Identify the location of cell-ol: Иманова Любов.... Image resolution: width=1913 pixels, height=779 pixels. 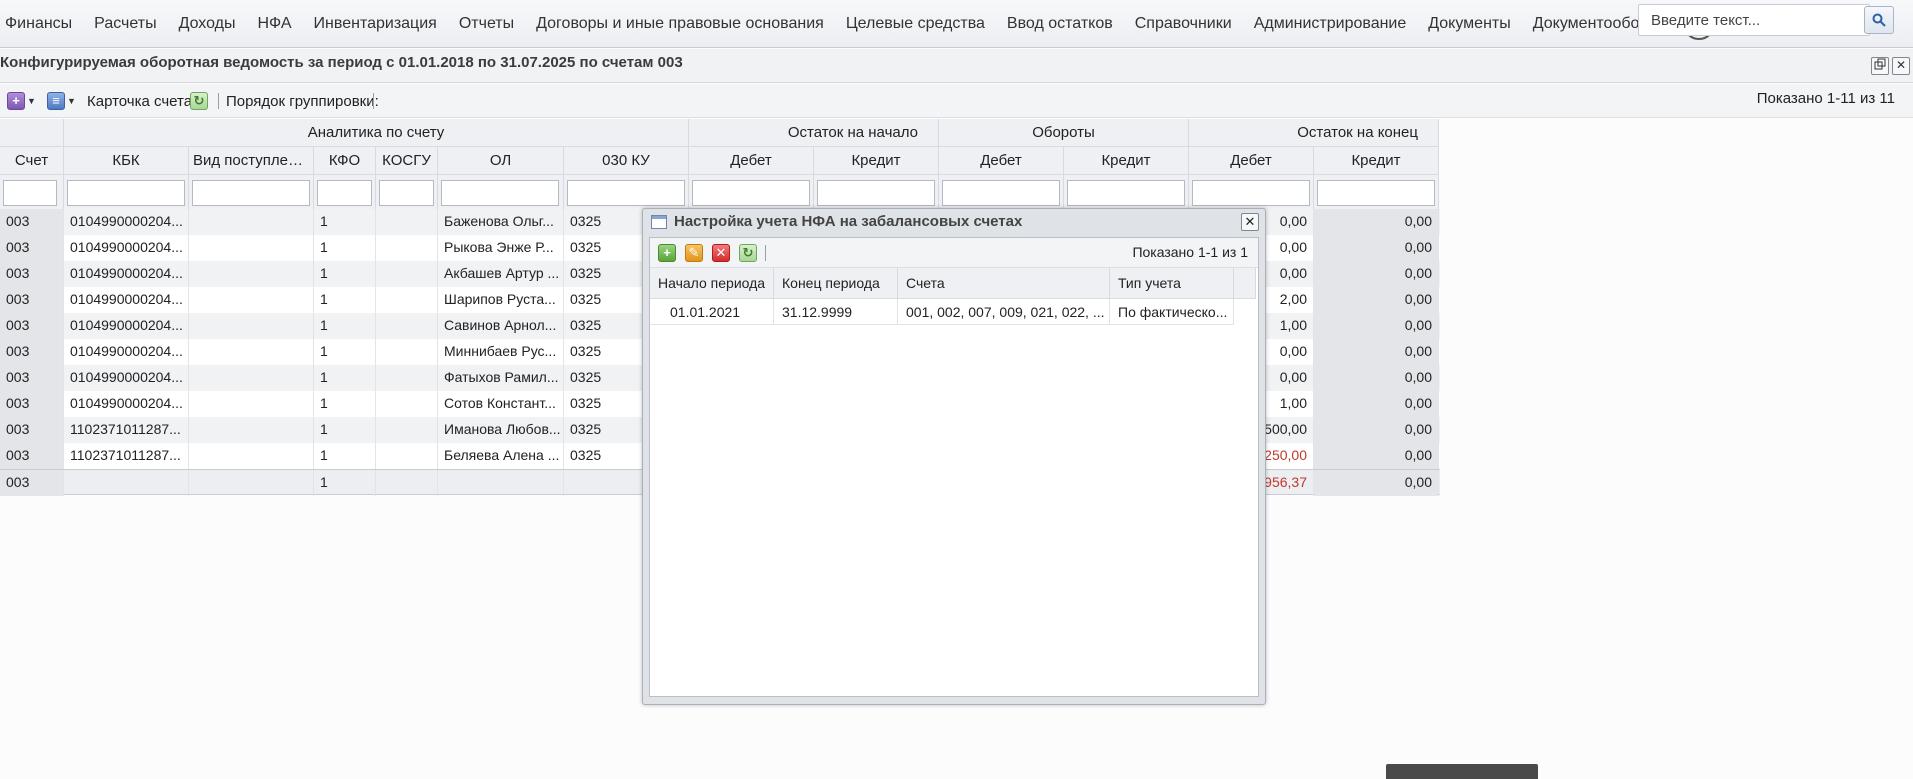
(501, 430).